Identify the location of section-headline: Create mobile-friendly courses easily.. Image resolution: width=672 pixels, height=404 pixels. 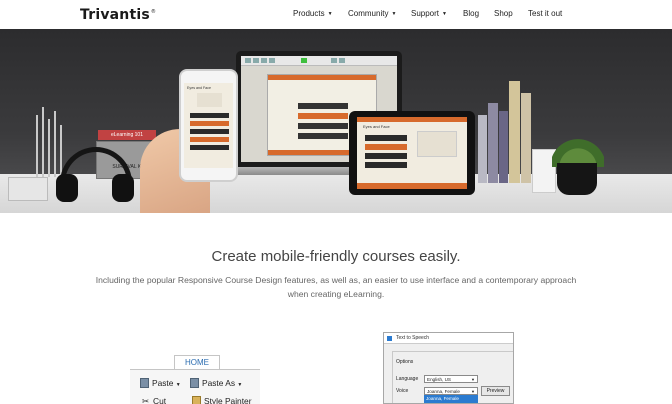
(336, 256).